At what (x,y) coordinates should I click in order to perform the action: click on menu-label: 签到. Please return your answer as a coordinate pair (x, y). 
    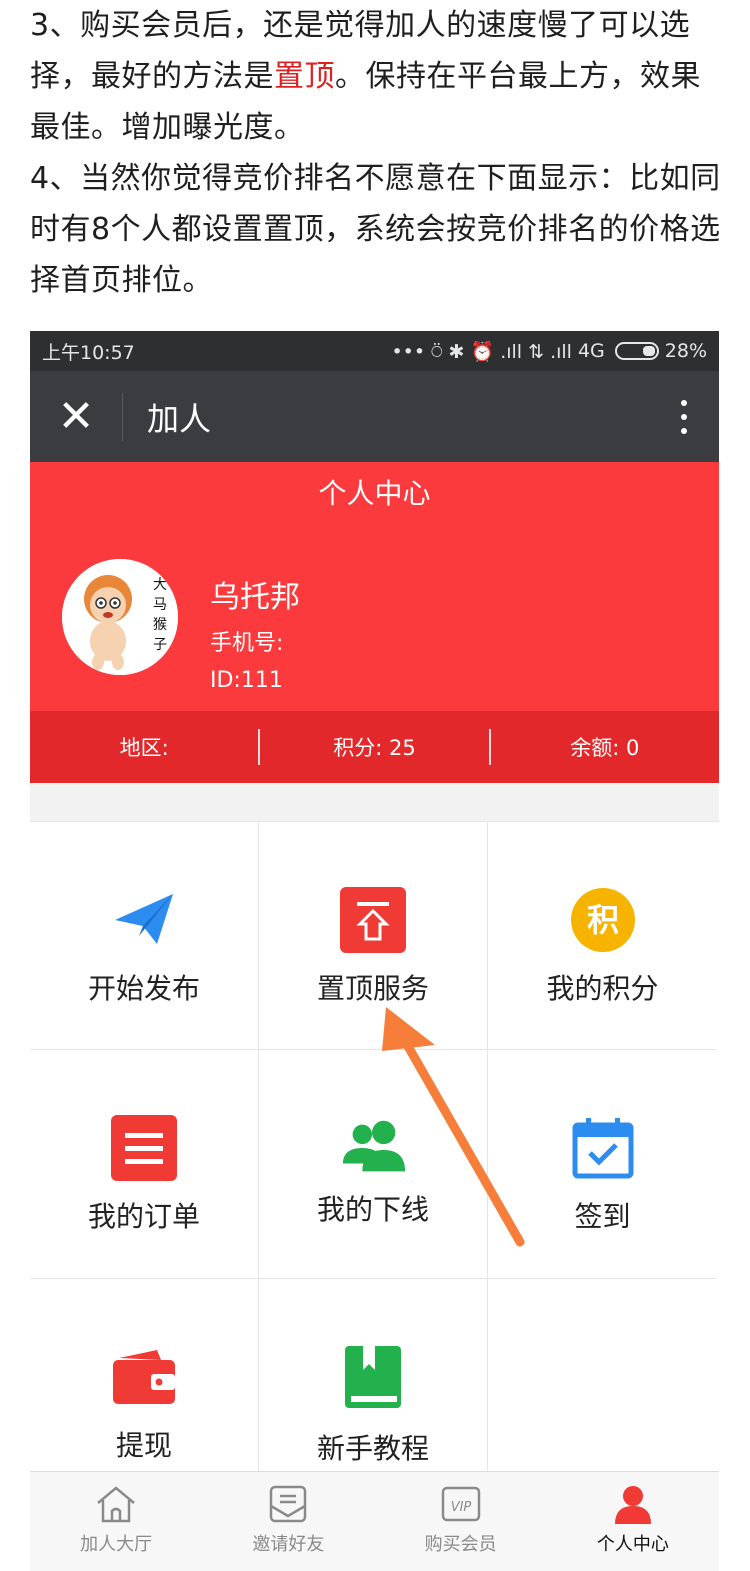
    Looking at the image, I should click on (602, 1216).